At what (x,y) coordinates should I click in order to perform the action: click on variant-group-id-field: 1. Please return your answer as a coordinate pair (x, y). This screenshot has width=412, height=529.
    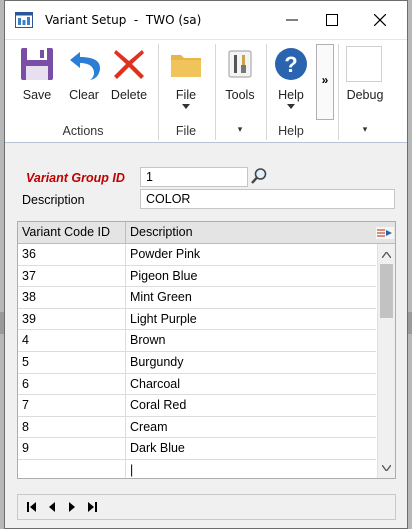
    Looking at the image, I should click on (194, 177).